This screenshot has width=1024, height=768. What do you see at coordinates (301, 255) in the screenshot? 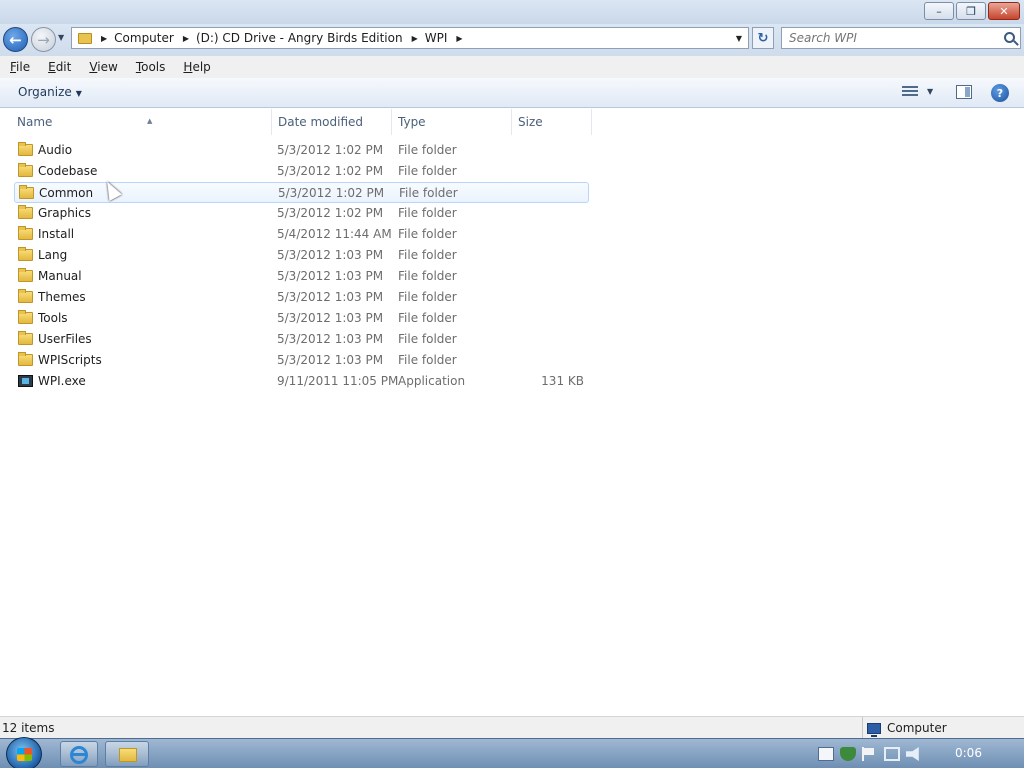
I see `list-item: Lang 5/3/2012 1:03 PM File folder` at bounding box center [301, 255].